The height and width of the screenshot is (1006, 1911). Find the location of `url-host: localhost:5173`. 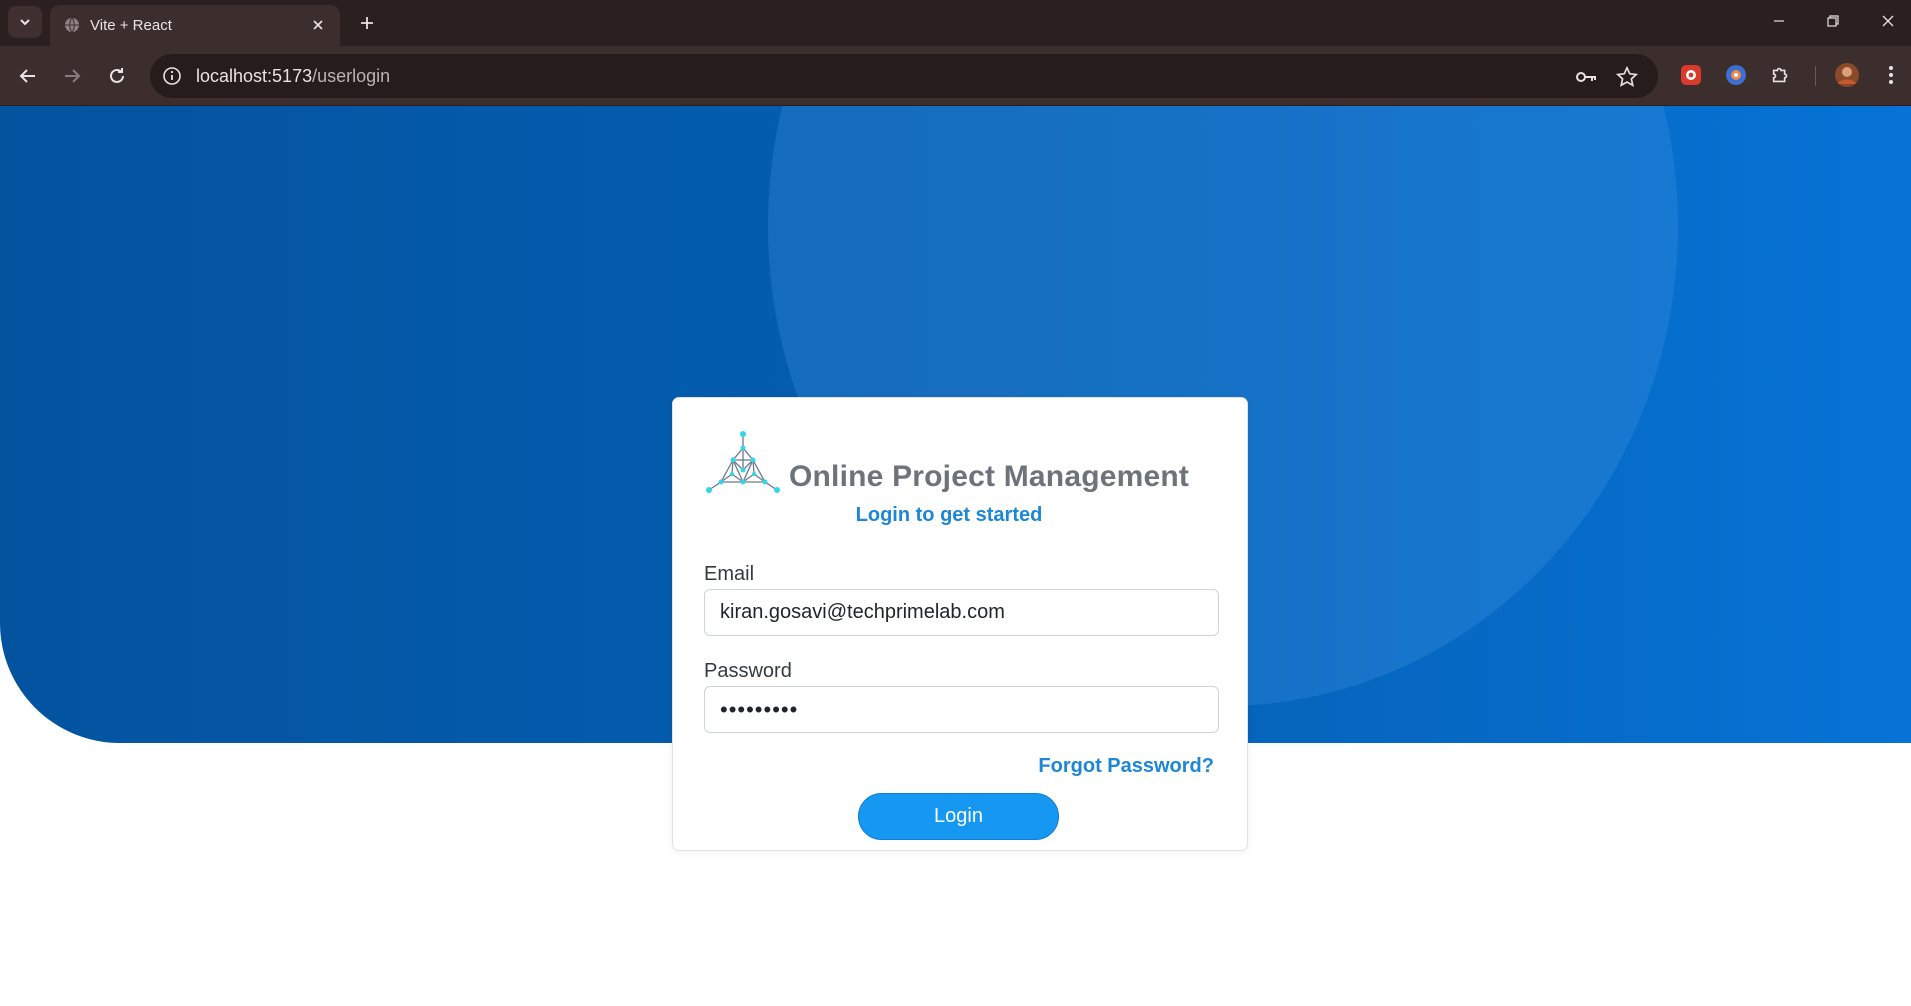

url-host: localhost:5173 is located at coordinates (254, 76).